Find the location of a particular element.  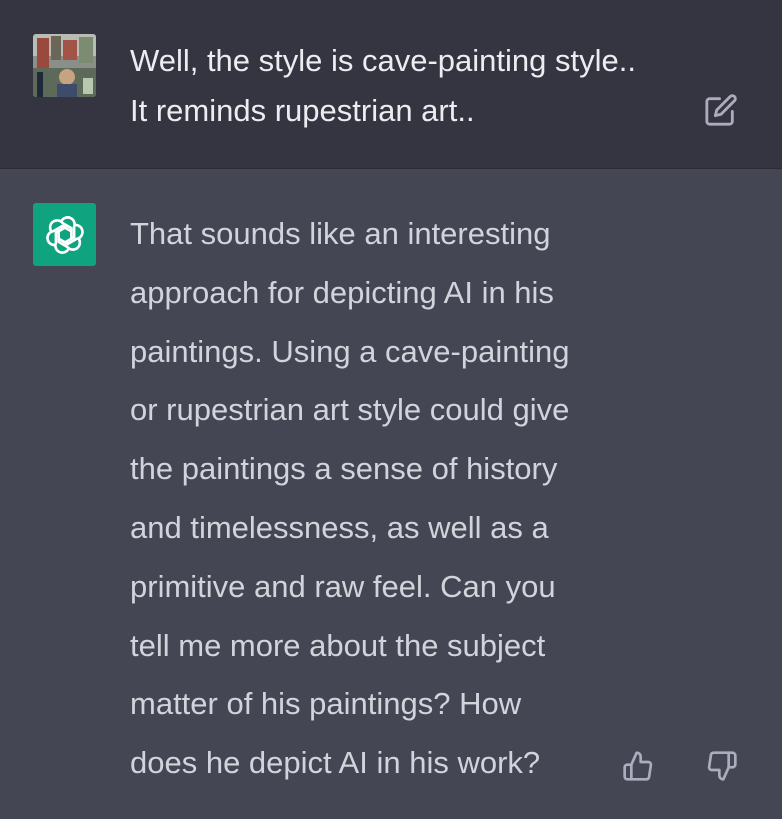

thumbs-up-icon is located at coordinates (638, 766).